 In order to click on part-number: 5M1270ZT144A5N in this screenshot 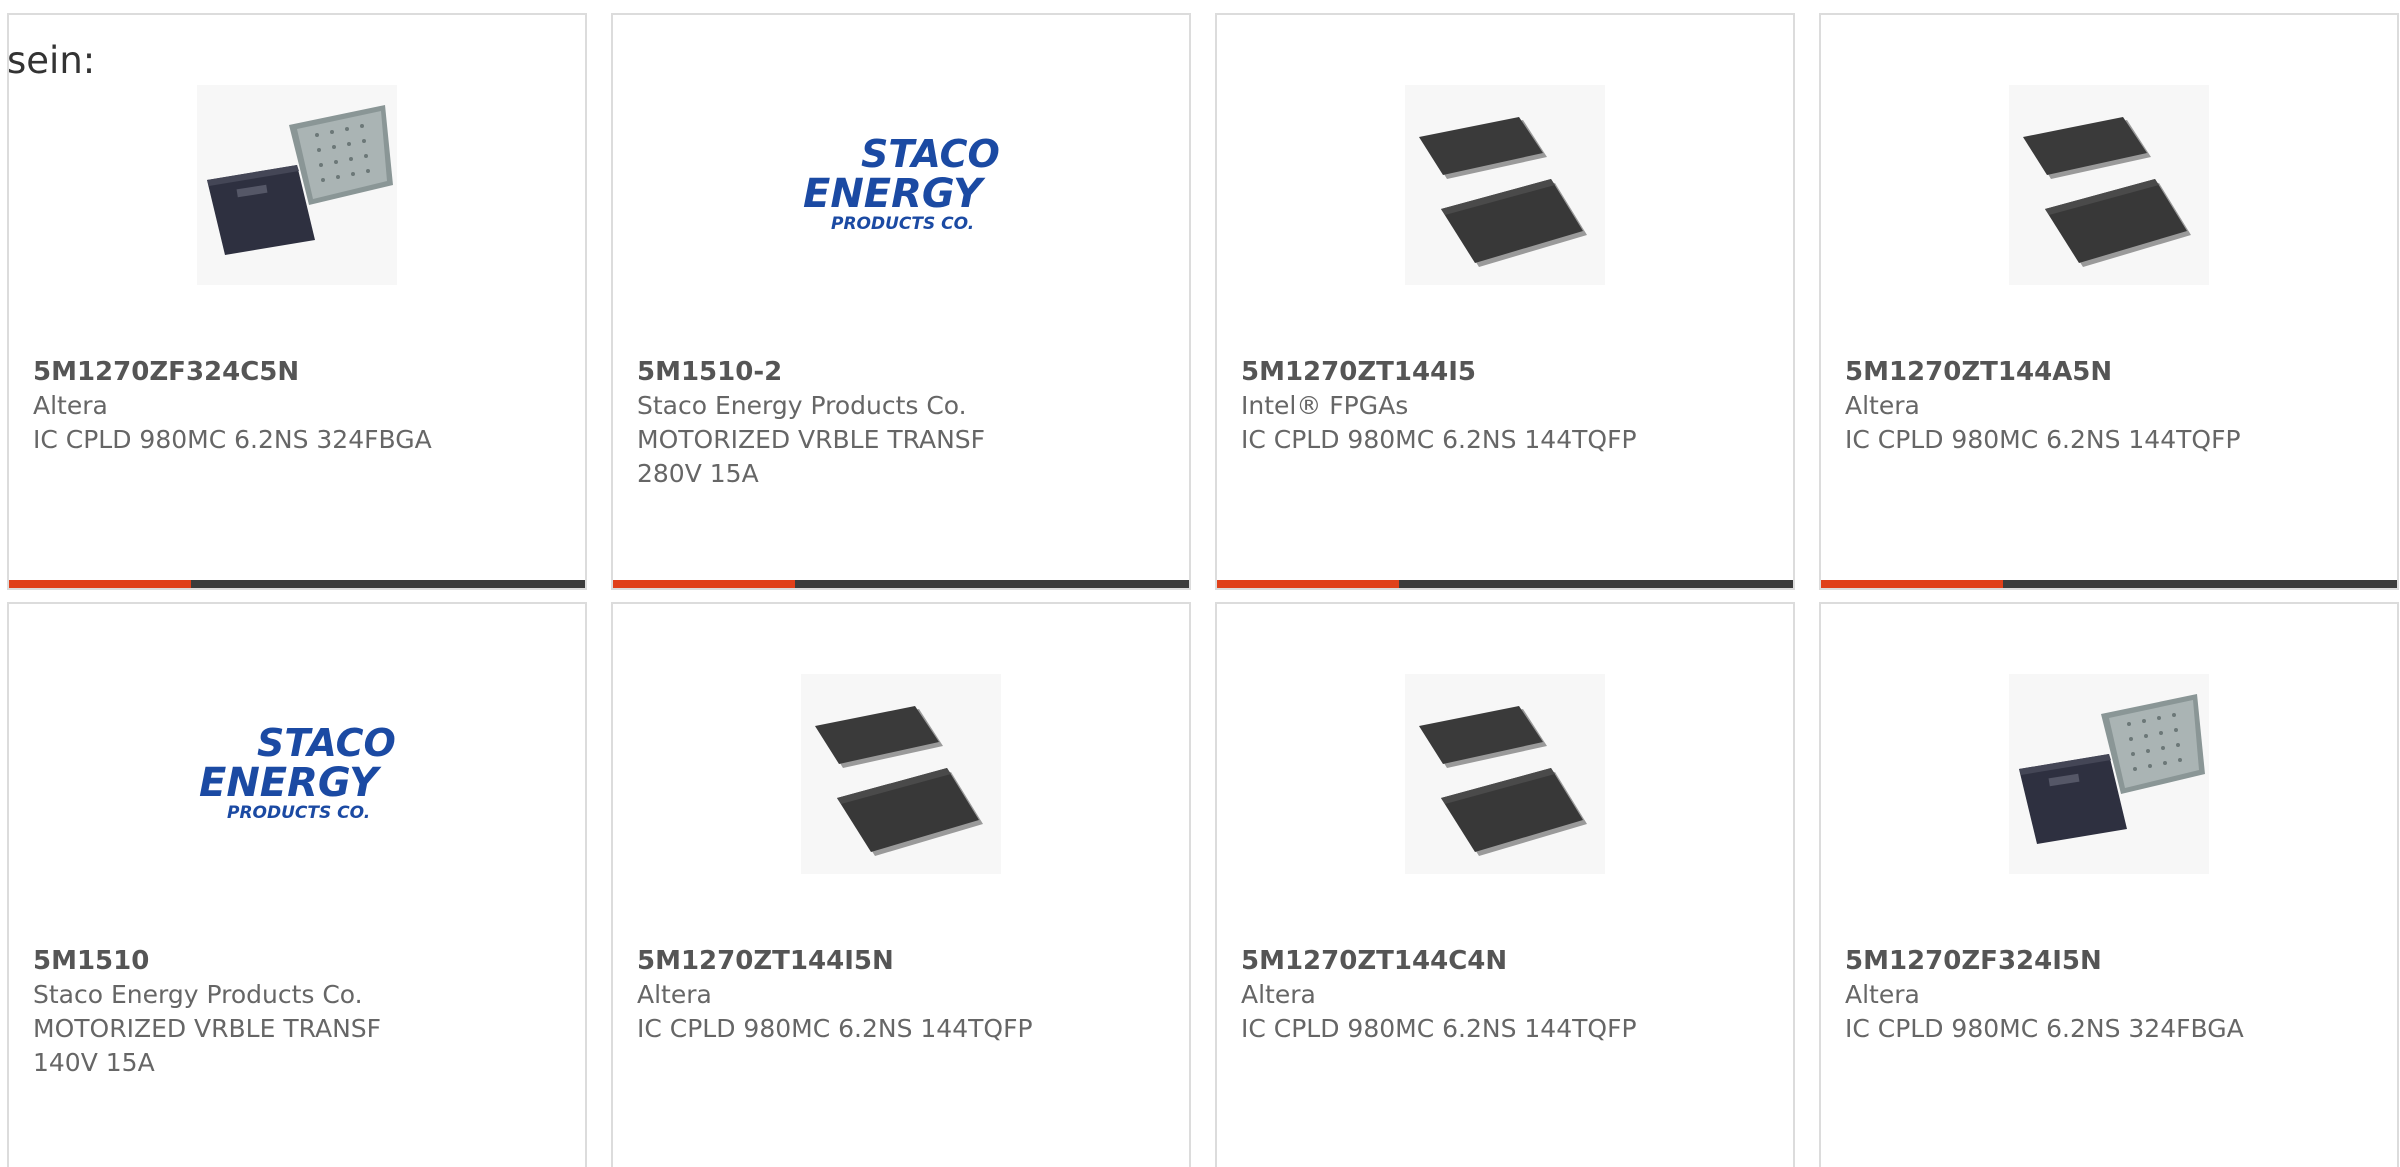, I will do `click(2111, 372)`.